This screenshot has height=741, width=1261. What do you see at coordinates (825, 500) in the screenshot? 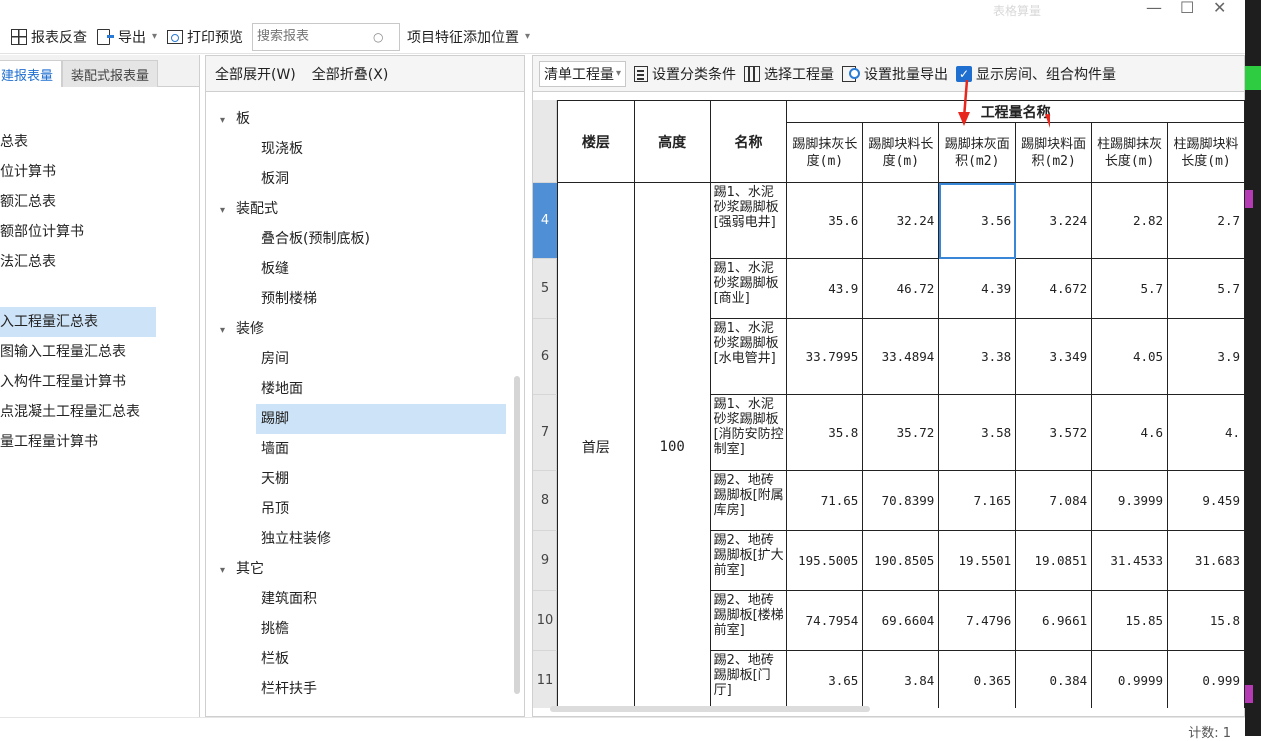
I see `value-cell: 71.65` at bounding box center [825, 500].